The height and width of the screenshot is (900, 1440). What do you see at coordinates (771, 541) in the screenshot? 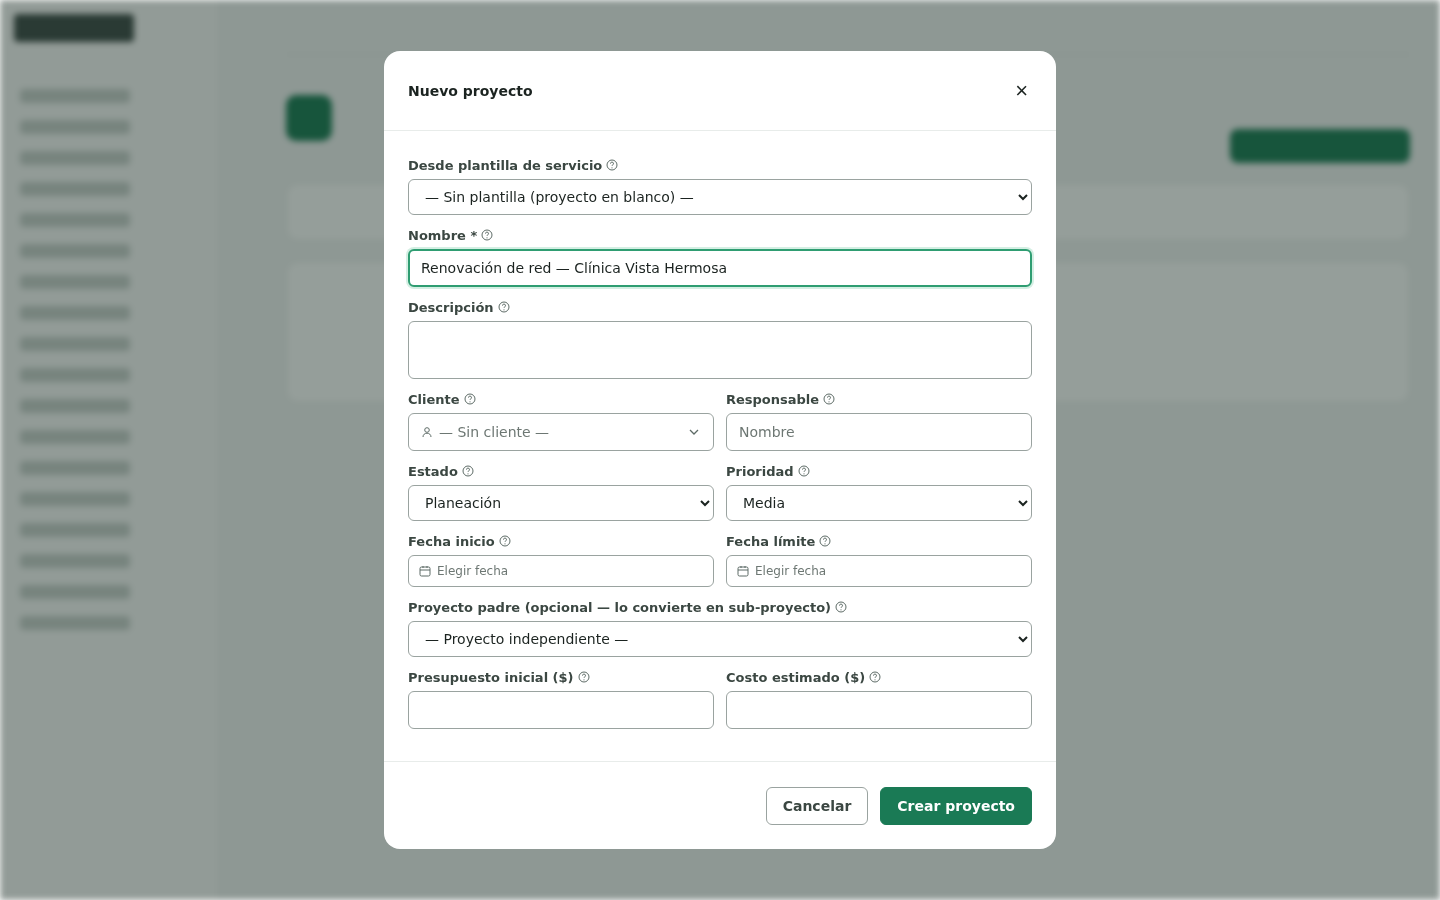
I see `field-label: Fecha límite` at bounding box center [771, 541].